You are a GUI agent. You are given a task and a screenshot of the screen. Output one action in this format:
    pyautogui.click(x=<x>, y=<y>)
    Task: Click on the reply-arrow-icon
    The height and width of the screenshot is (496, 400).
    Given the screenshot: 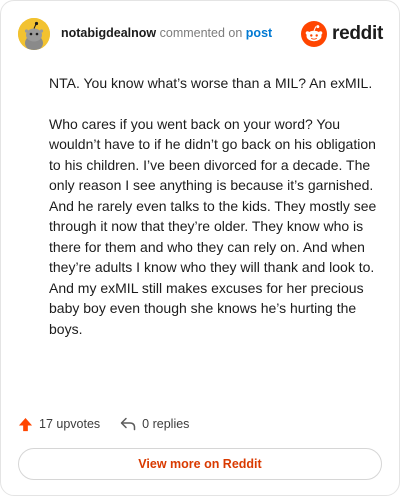 What is the action you would take?
    pyautogui.click(x=128, y=424)
    